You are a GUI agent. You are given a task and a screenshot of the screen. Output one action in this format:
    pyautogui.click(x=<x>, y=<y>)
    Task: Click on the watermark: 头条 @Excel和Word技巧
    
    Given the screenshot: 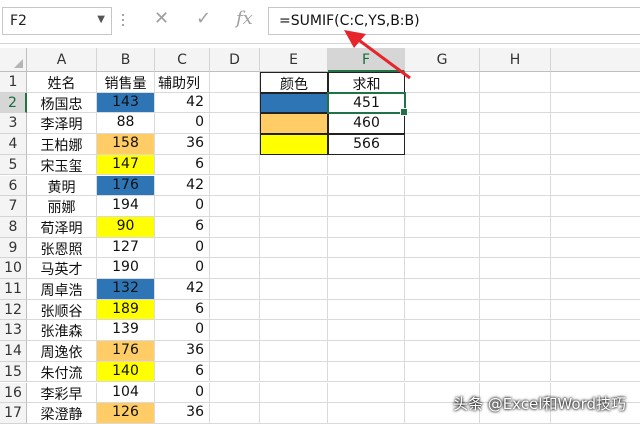 What is the action you would take?
    pyautogui.click(x=539, y=404)
    